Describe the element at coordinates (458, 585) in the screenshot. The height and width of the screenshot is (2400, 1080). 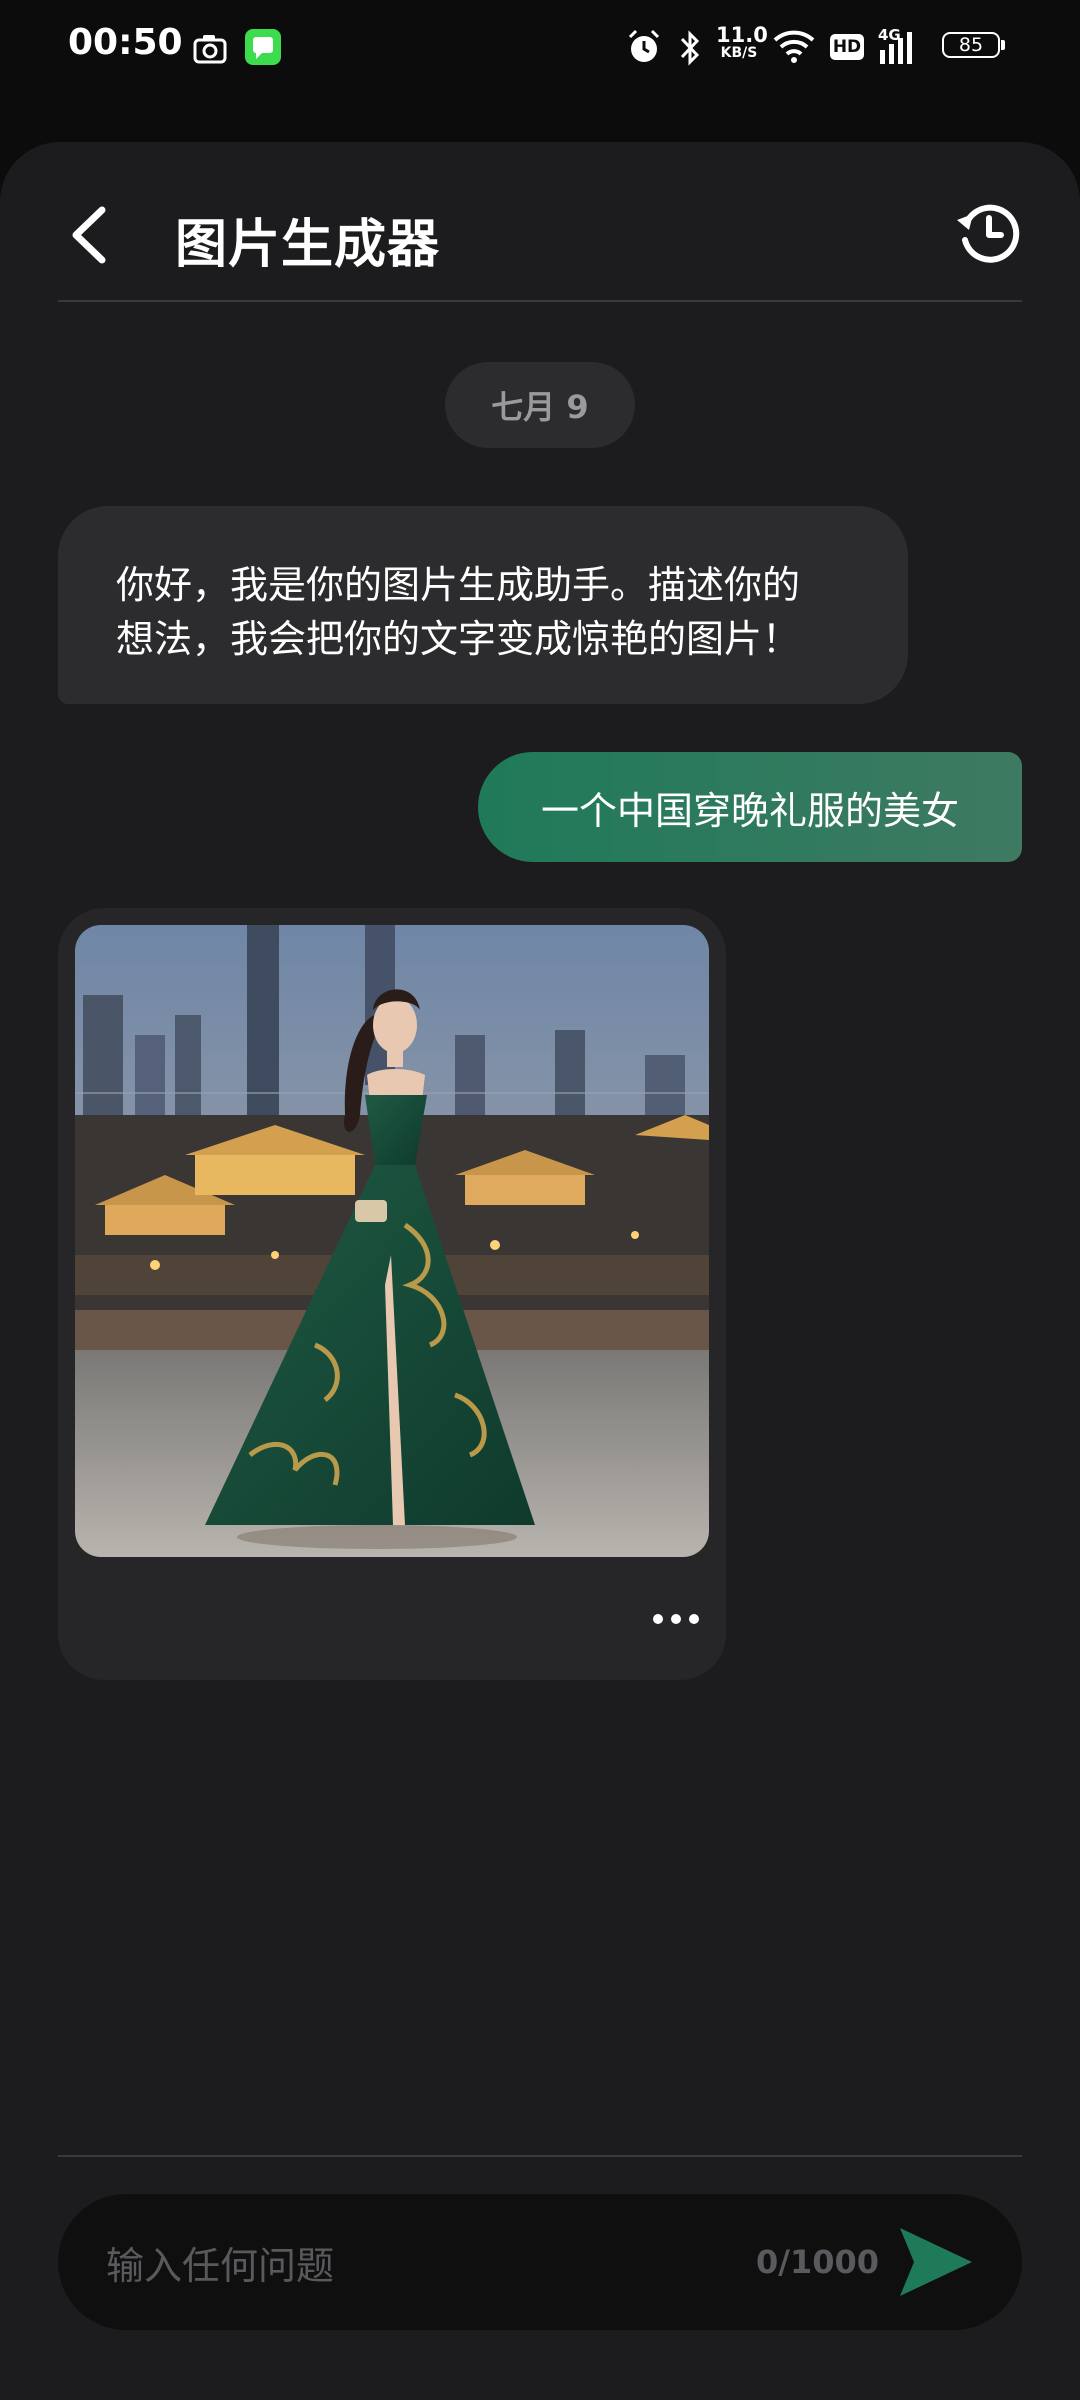
I see `bot-message-line: 你好，我是你的图片生成助手。描述你的` at that location.